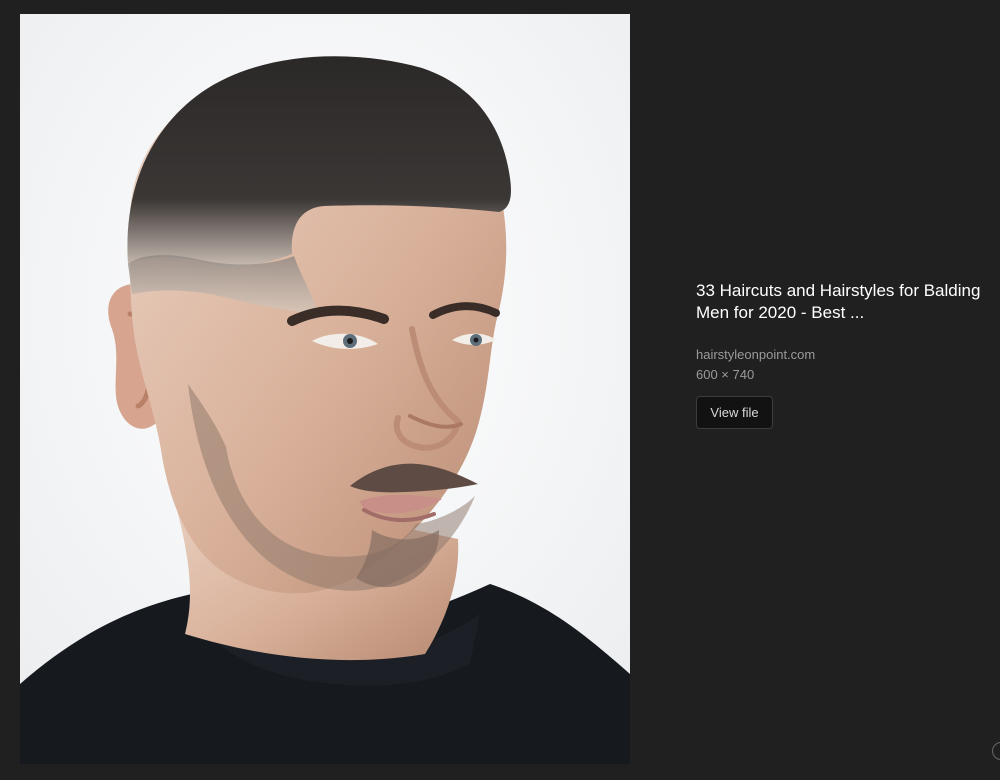 The height and width of the screenshot is (780, 1000). I want to click on source-domain: hairstyleonpoint.com, so click(846, 355).